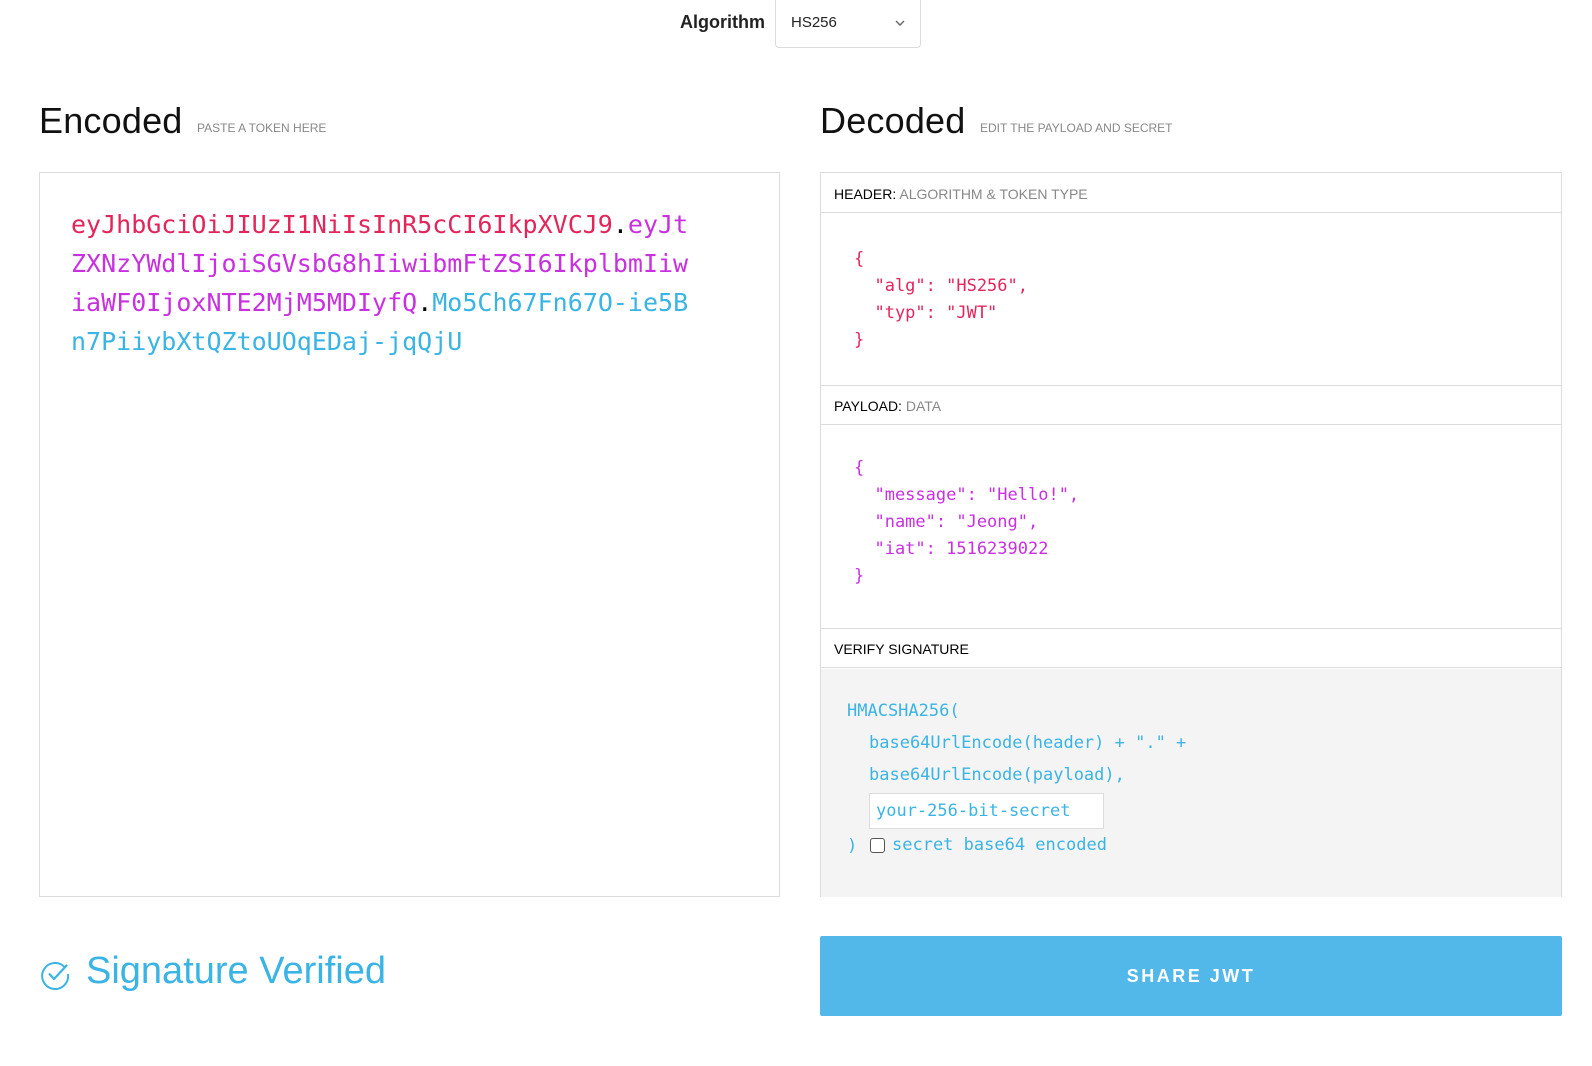 This screenshot has height=1066, width=1592. I want to click on check-circle-icon, so click(55, 976).